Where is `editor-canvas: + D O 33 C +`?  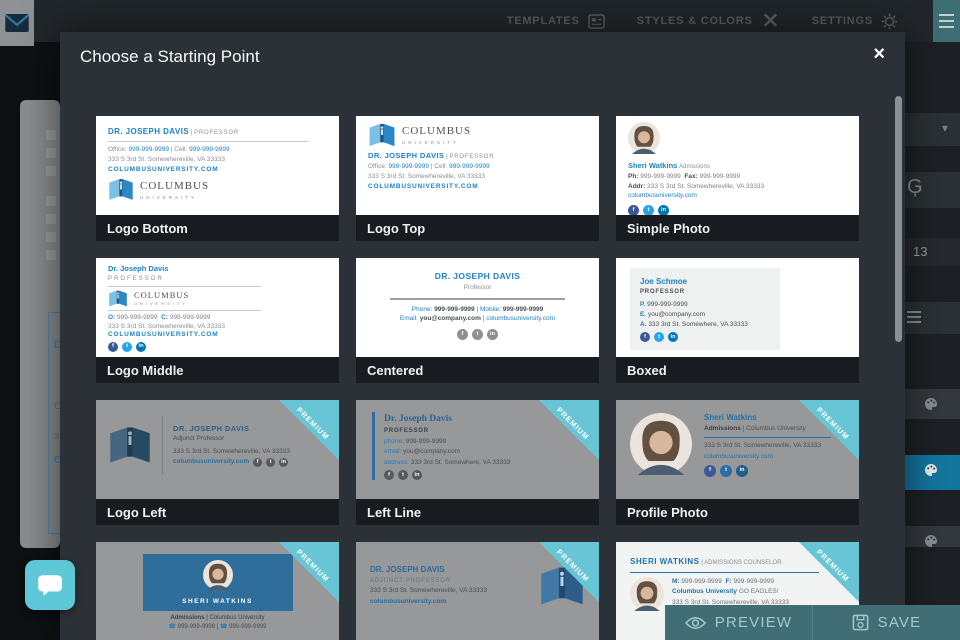
editor-canvas: + D O 33 C + is located at coordinates (40, 324).